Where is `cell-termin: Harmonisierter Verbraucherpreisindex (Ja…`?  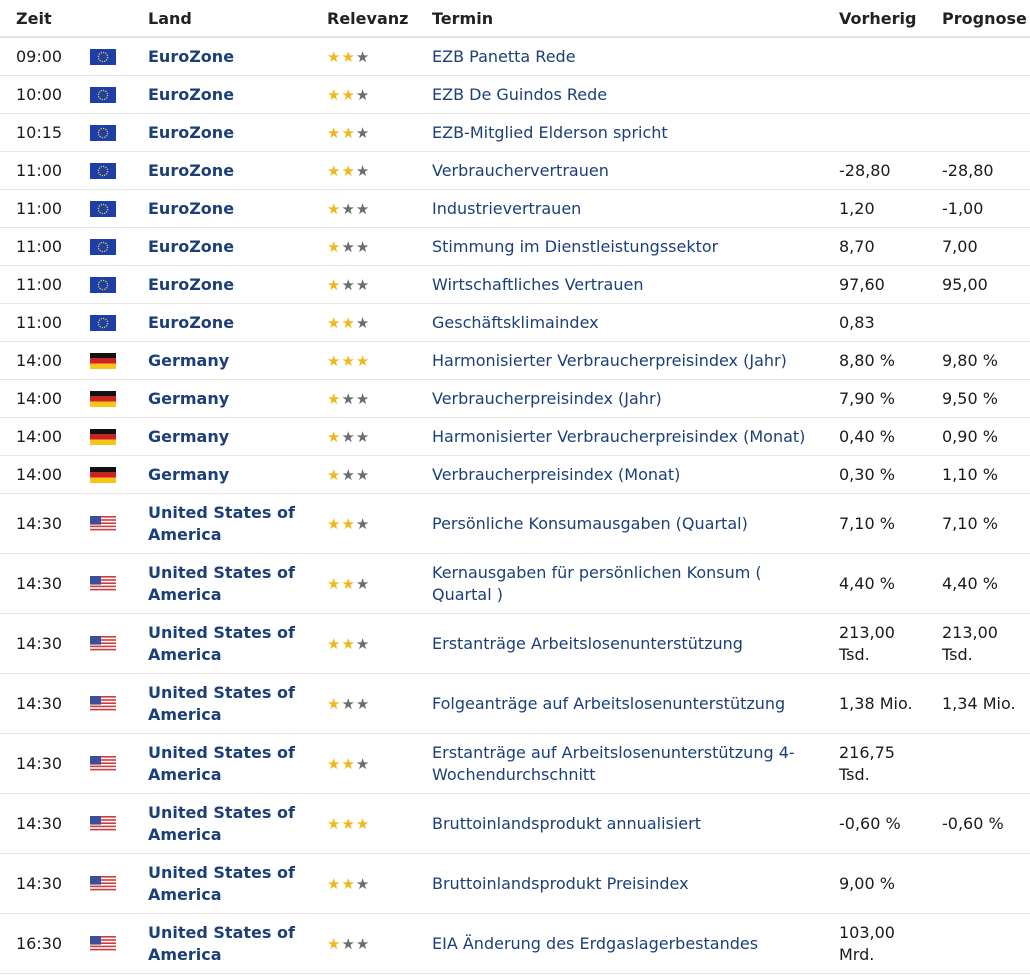
cell-termin: Harmonisierter Verbraucherpreisindex (Ja… is located at coordinates (619, 360).